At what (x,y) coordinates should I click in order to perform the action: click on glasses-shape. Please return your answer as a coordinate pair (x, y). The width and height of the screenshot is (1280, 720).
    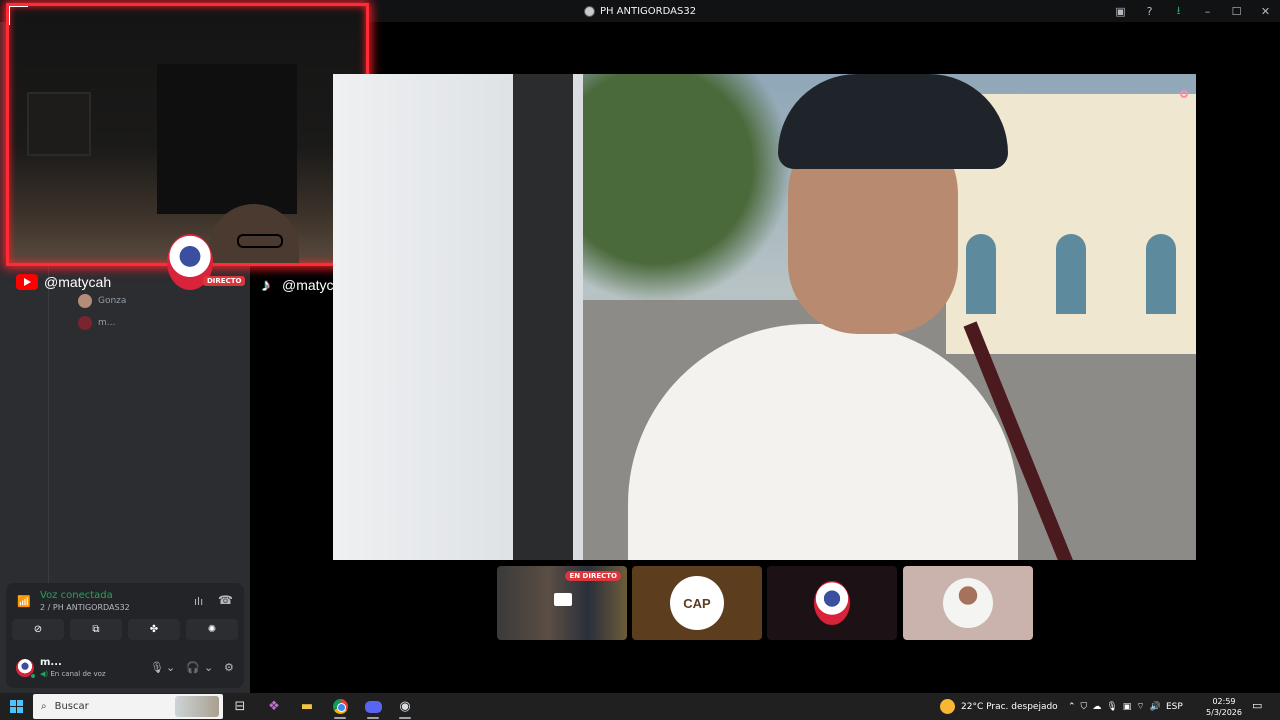
    Looking at the image, I should click on (260, 241).